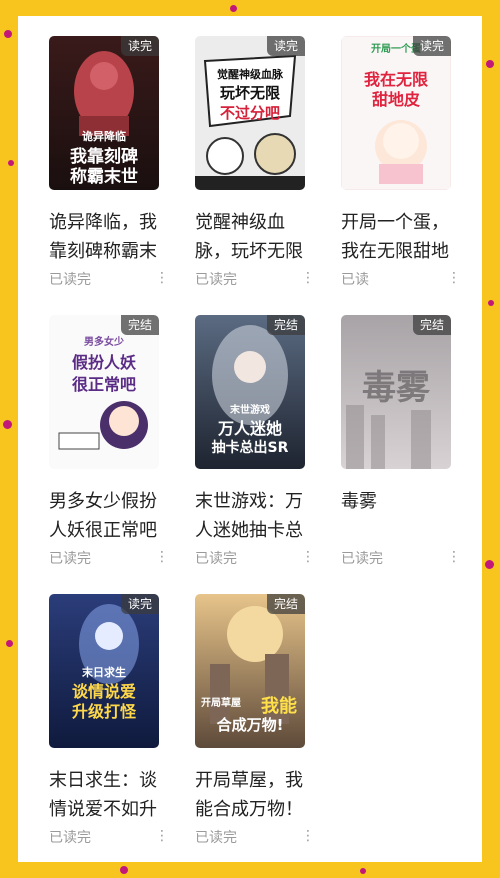  Describe the element at coordinates (249, 428) in the screenshot. I see `cover-title-line: 万人迷她` at that location.